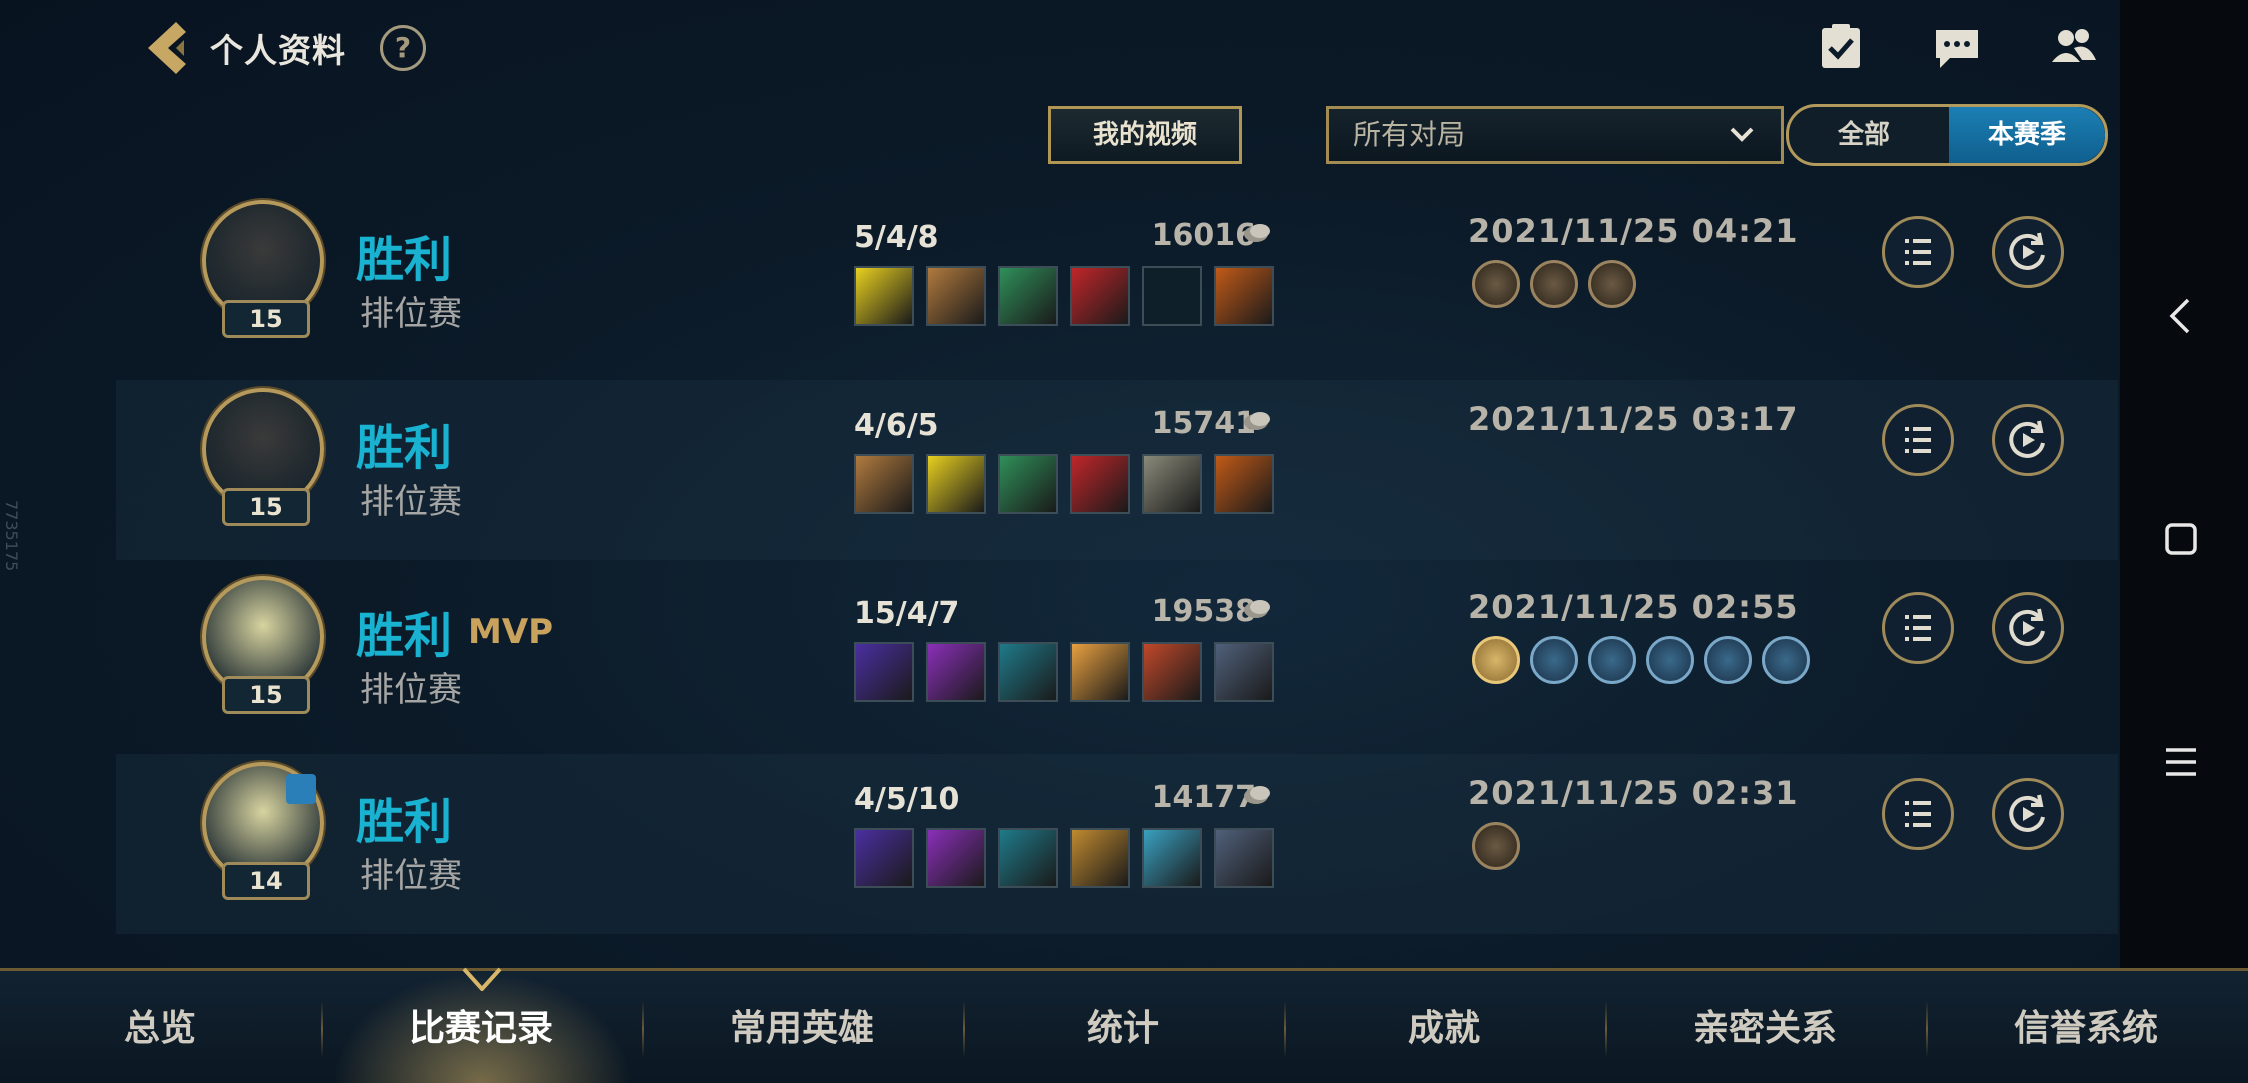  What do you see at coordinates (1496, 660) in the screenshot?
I see `s-rank-badge` at bounding box center [1496, 660].